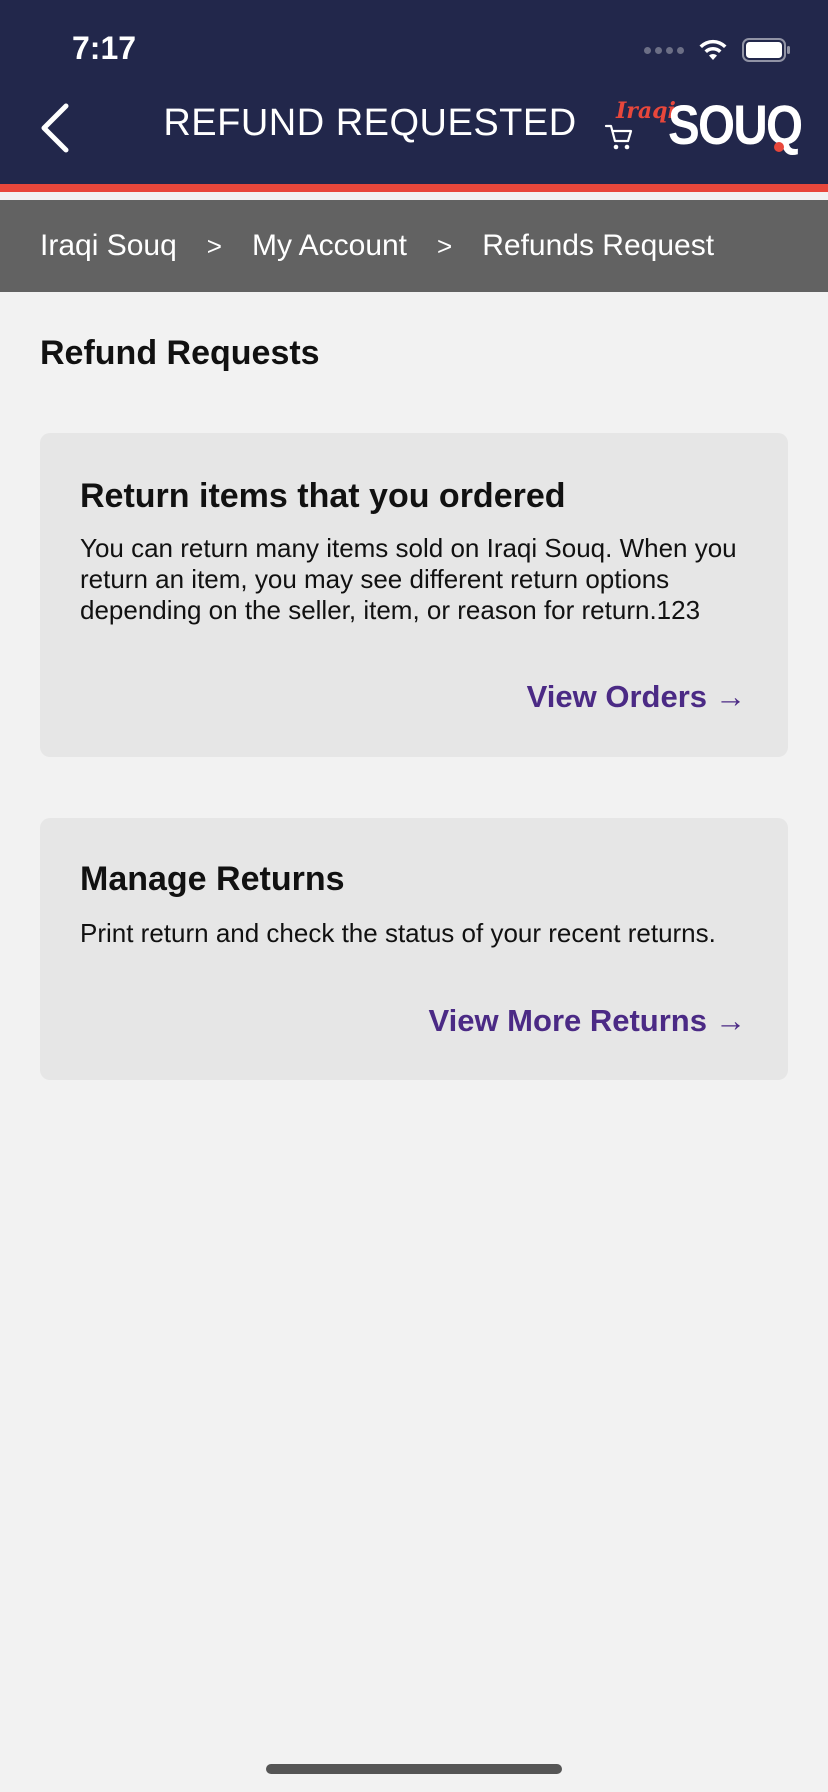  What do you see at coordinates (323, 496) in the screenshot?
I see `card-title: Return items that you ordered` at bounding box center [323, 496].